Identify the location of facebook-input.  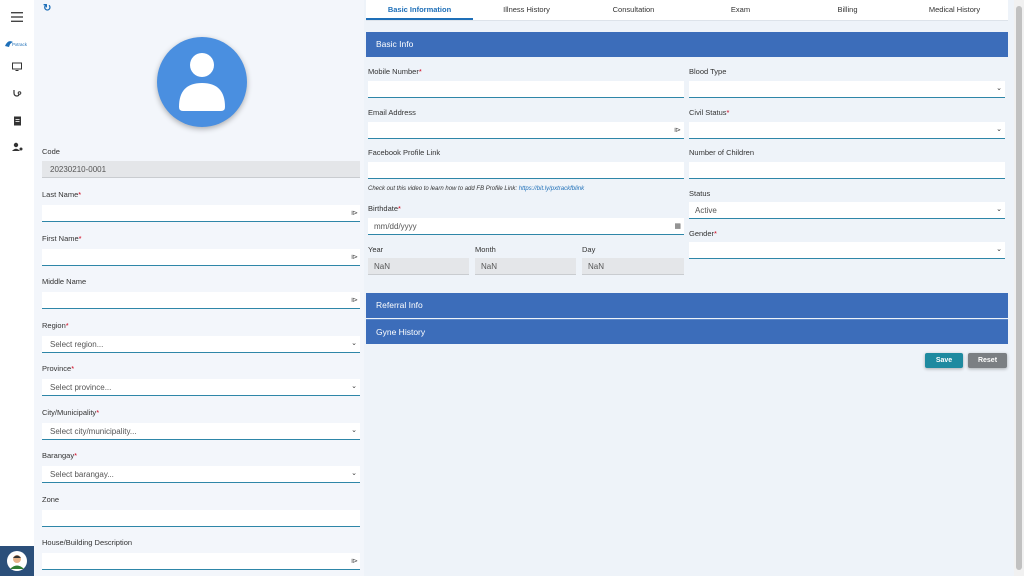
(526, 170).